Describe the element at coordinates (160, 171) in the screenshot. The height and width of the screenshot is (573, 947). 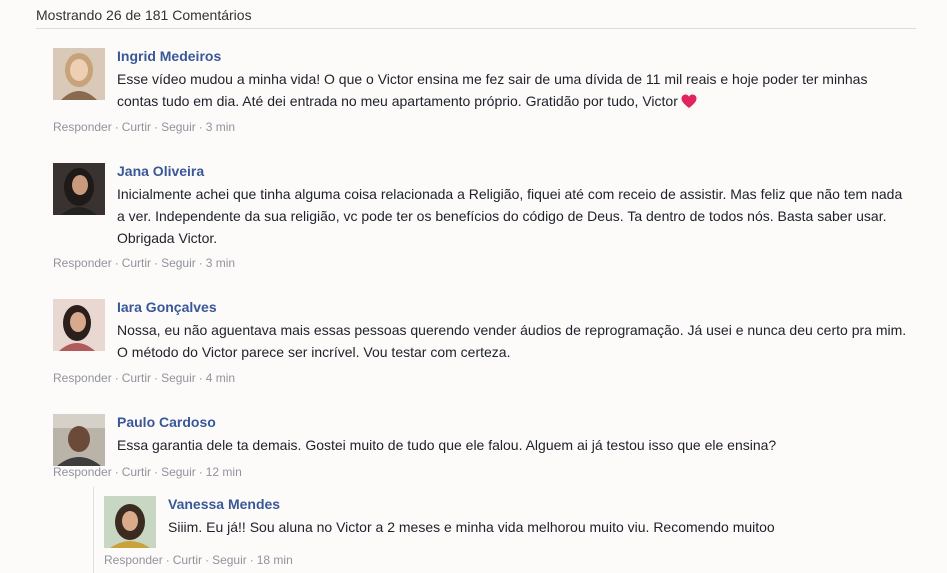
I see `comment-author: Jana Oliveira` at that location.